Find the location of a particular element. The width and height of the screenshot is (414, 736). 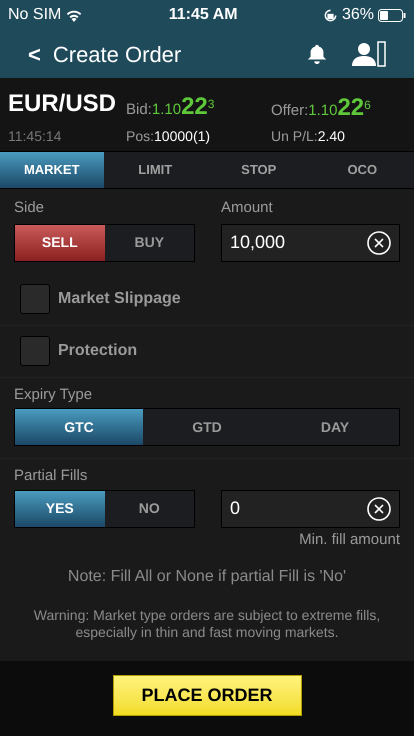

note-text: Note: Fill All or None if partial Fill is 'No' is located at coordinates (207, 577).